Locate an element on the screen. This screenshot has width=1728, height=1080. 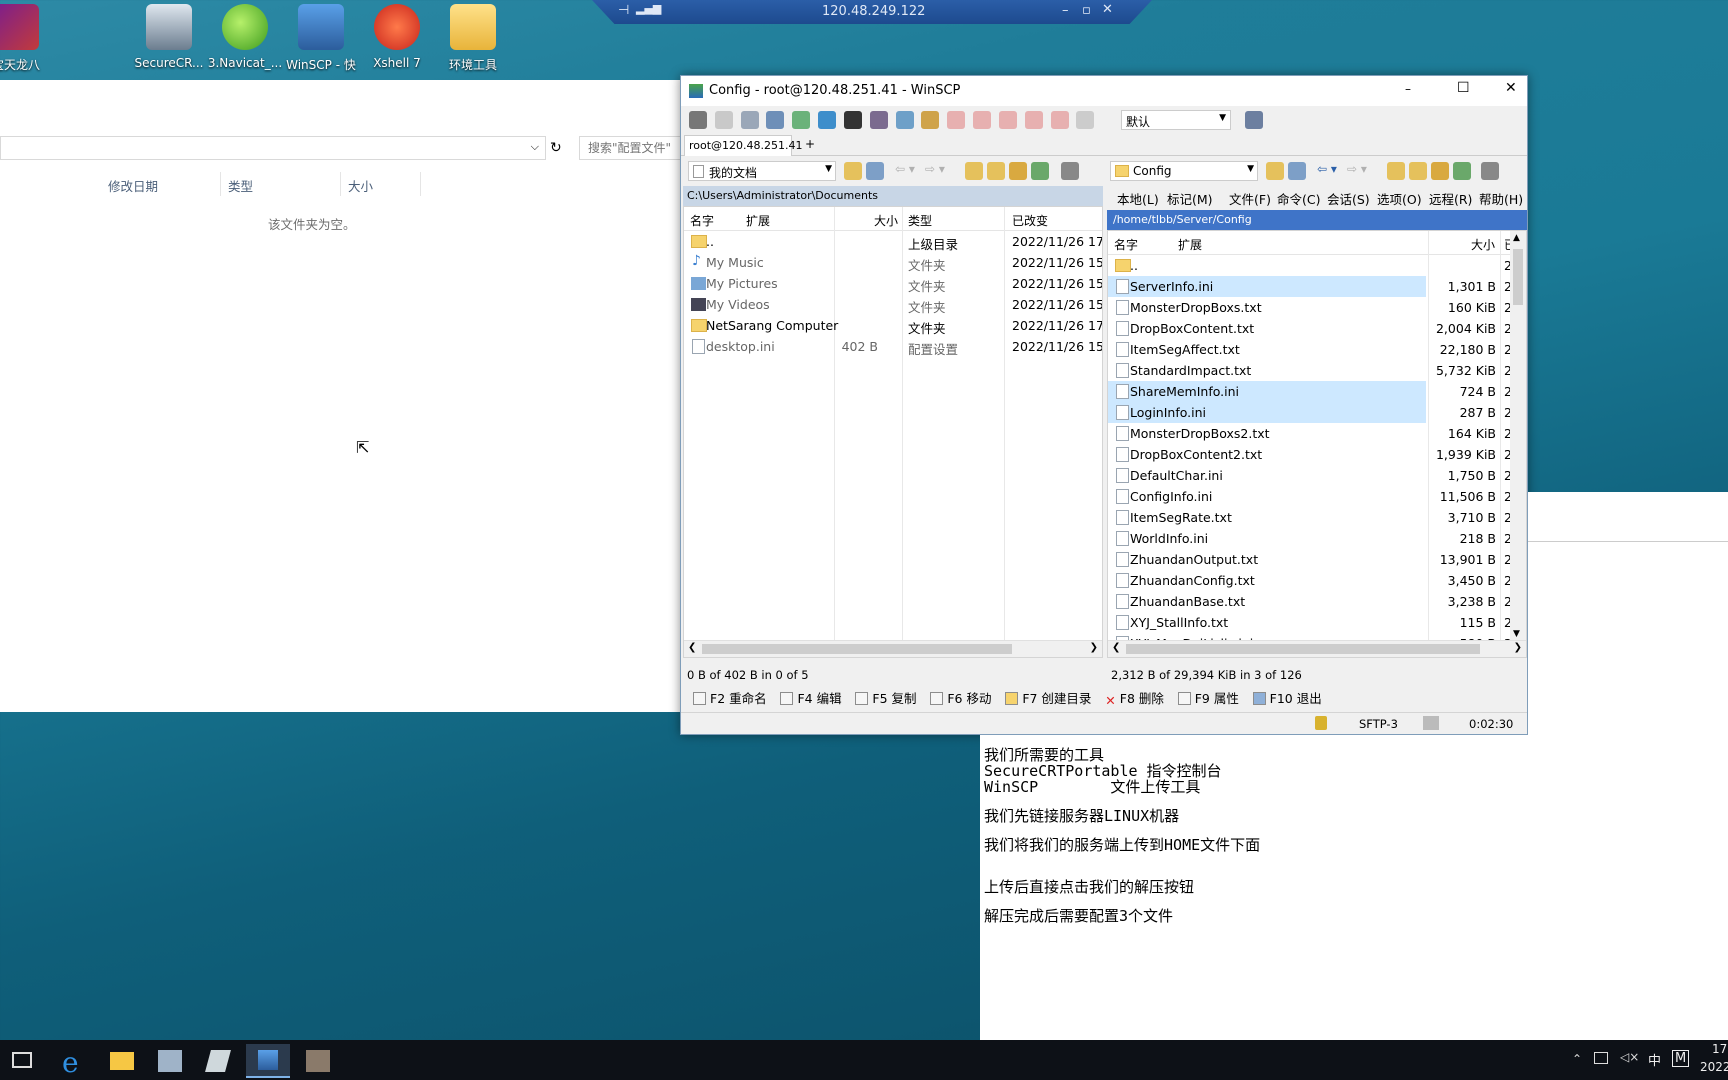
ime-indicator: 中 is located at coordinates (1654, 1059).